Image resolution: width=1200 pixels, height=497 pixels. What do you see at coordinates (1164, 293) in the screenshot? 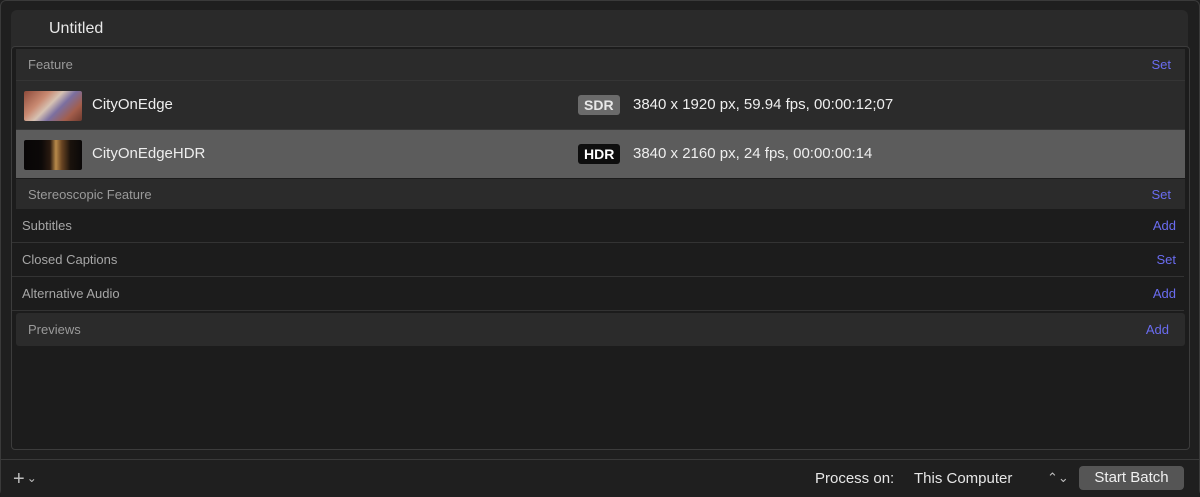
I see `alternative-audio-add-button: Add` at bounding box center [1164, 293].